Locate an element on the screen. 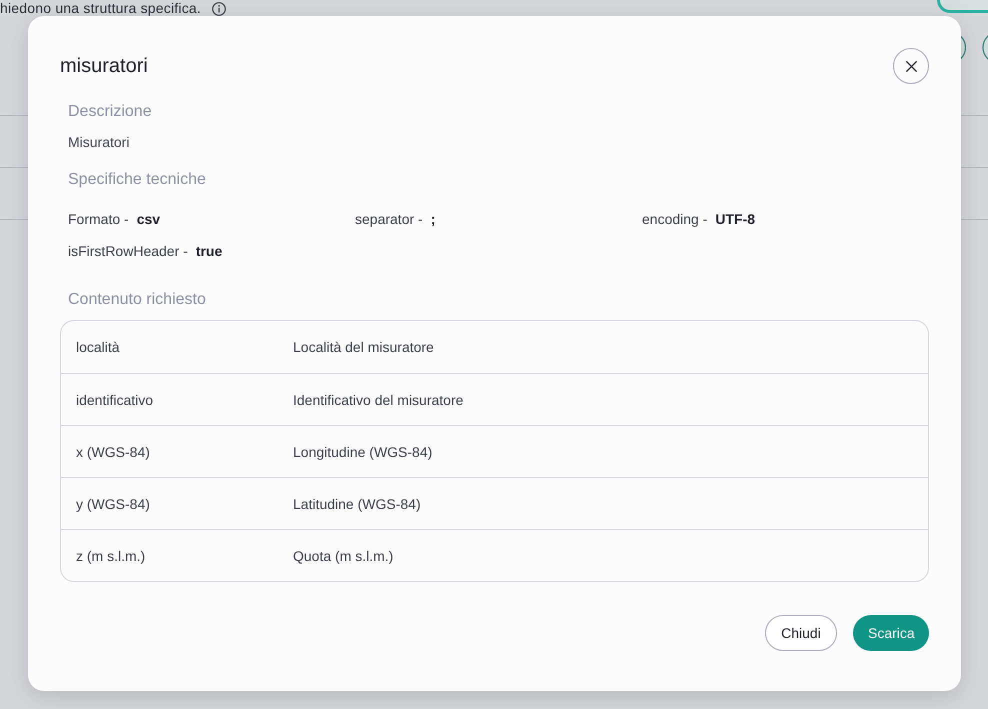 The image size is (988, 709). table-cell-text: z (m s.l.m.) is located at coordinates (111, 556).